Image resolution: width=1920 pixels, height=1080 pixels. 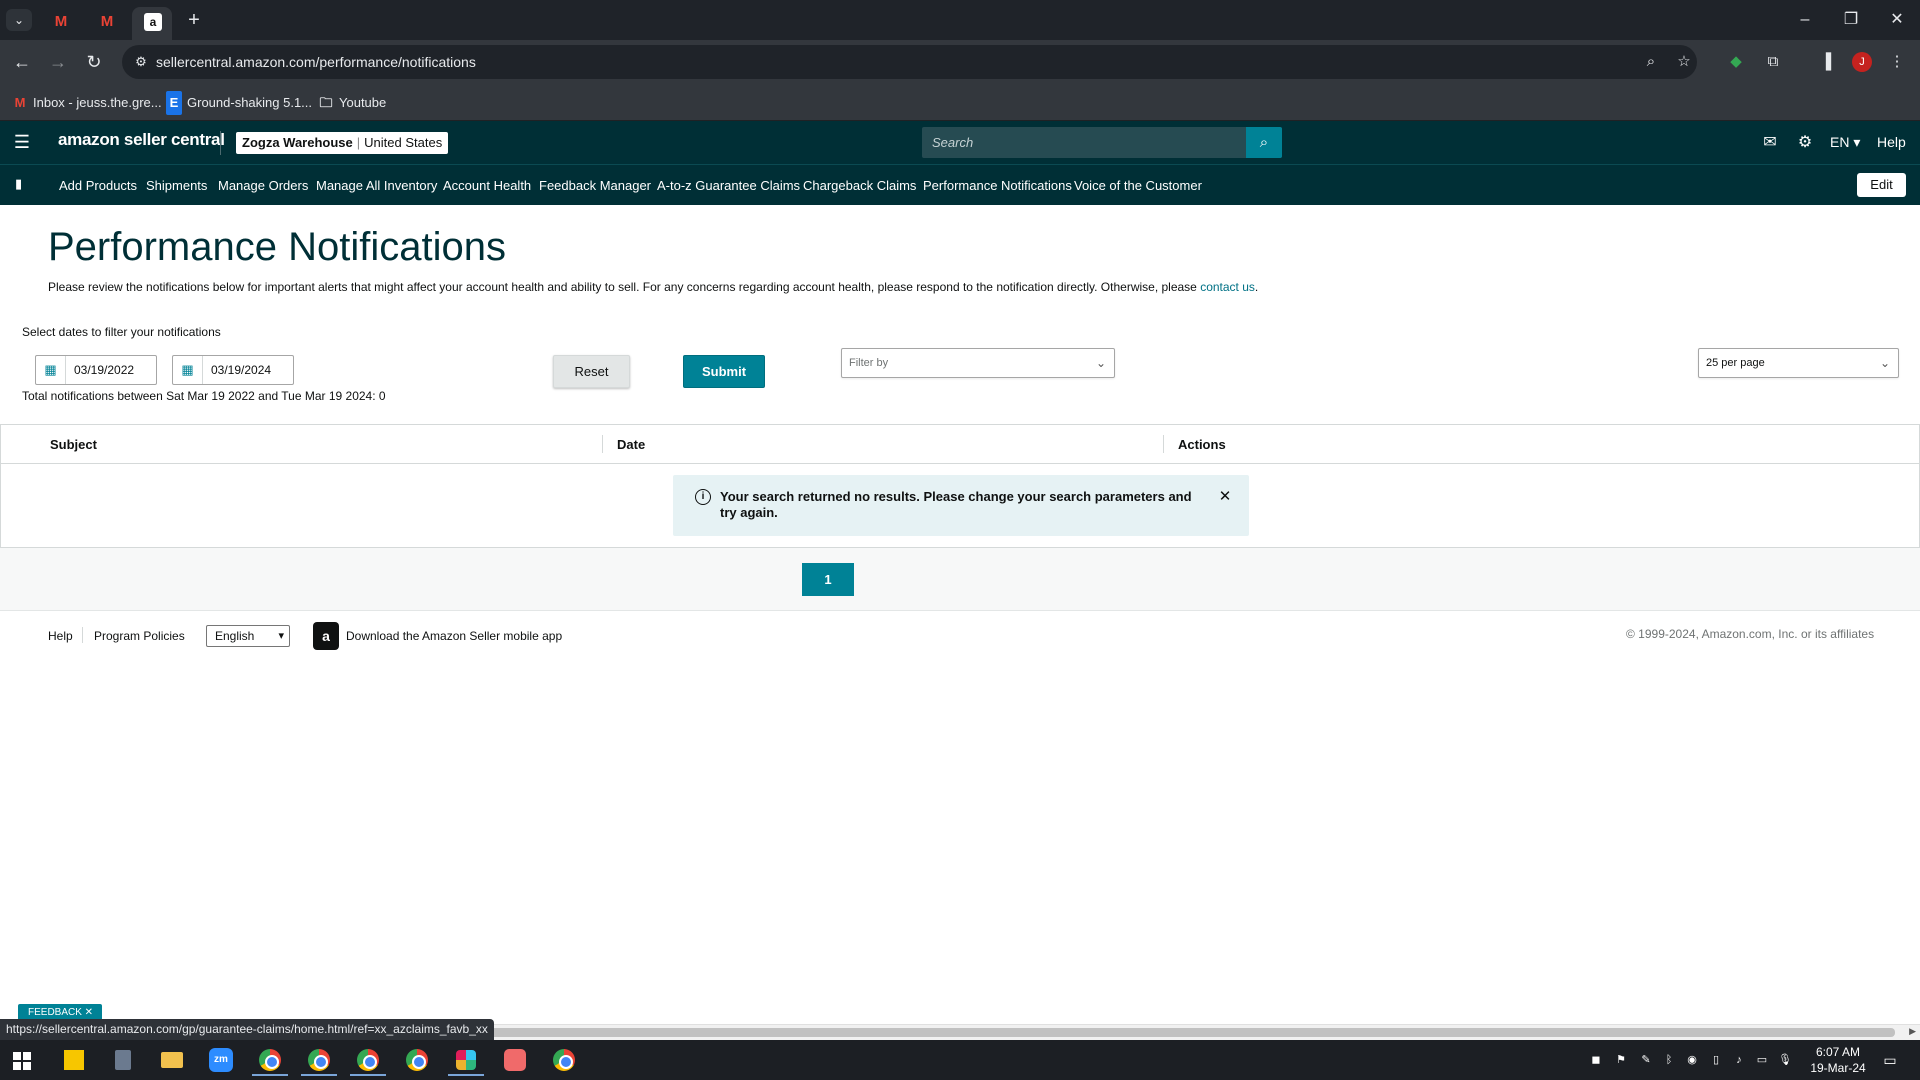 I want to click on site-info-icon: ⚙, so click(x=141, y=62).